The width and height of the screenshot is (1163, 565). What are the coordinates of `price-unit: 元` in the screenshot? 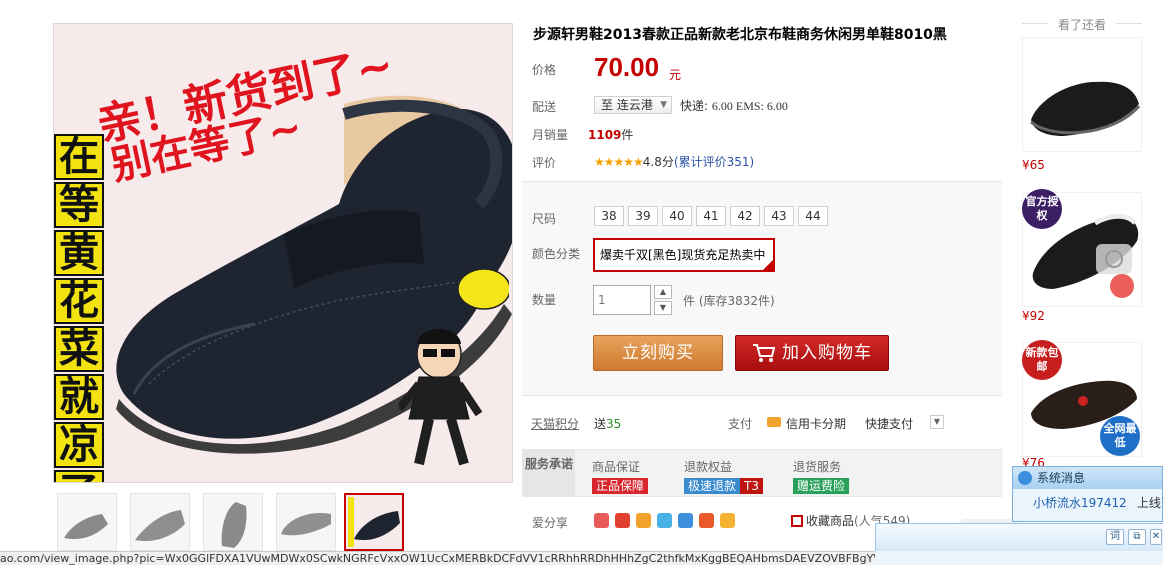 It's located at (675, 75).